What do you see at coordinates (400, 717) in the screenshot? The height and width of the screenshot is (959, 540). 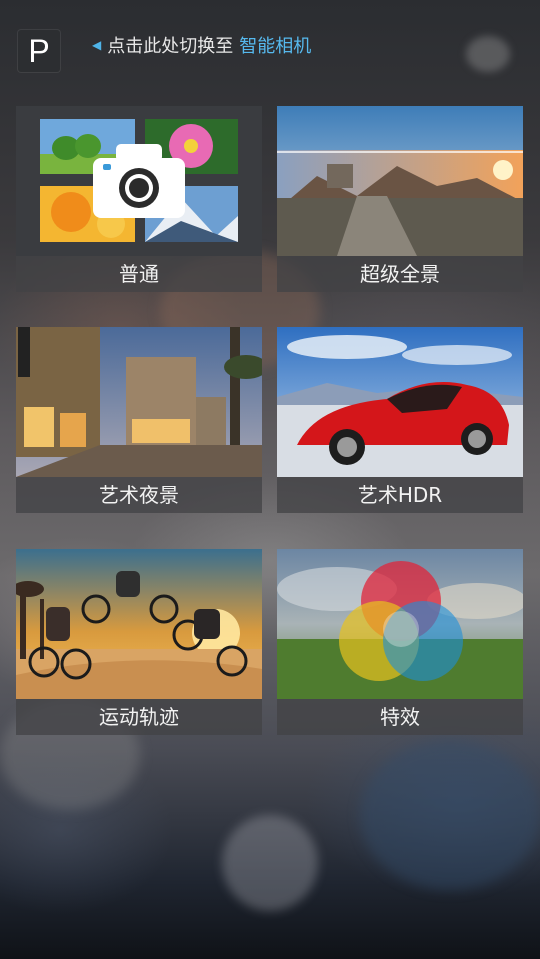 I see `mode-label: 特效` at bounding box center [400, 717].